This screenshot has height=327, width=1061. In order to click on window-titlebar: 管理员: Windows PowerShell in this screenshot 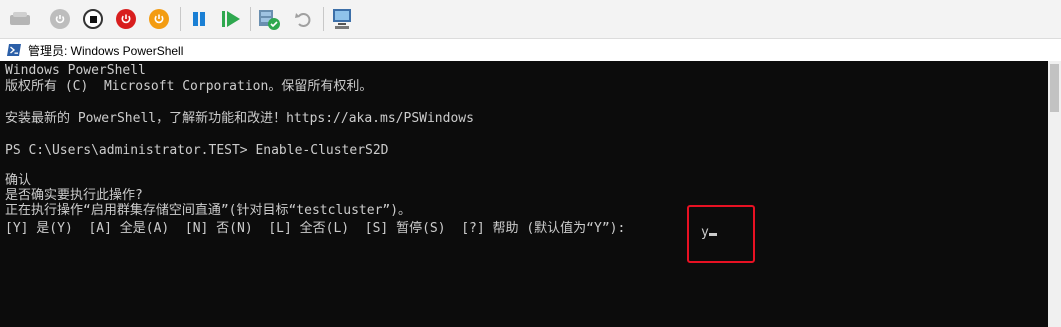, I will do `click(530, 50)`.